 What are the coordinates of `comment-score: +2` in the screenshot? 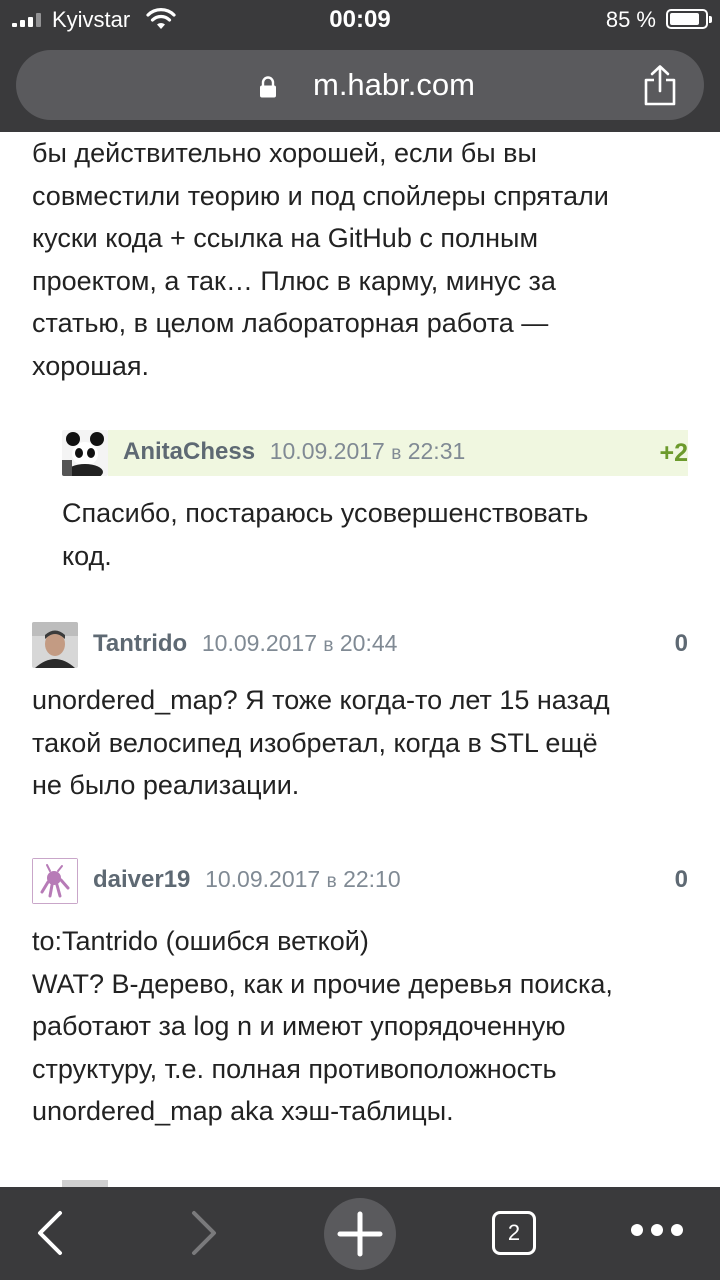 It's located at (673, 453).